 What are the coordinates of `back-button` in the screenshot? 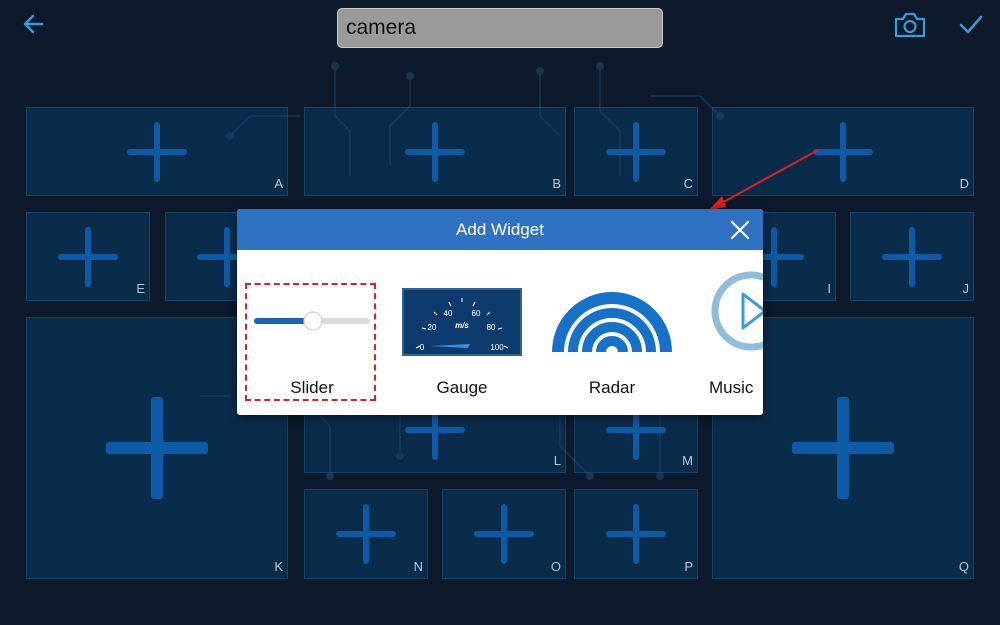 It's located at (34, 24).